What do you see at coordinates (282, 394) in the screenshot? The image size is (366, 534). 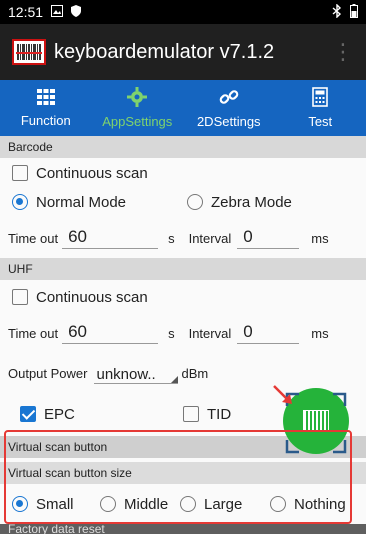 I see `annotation-arrow-icon` at bounding box center [282, 394].